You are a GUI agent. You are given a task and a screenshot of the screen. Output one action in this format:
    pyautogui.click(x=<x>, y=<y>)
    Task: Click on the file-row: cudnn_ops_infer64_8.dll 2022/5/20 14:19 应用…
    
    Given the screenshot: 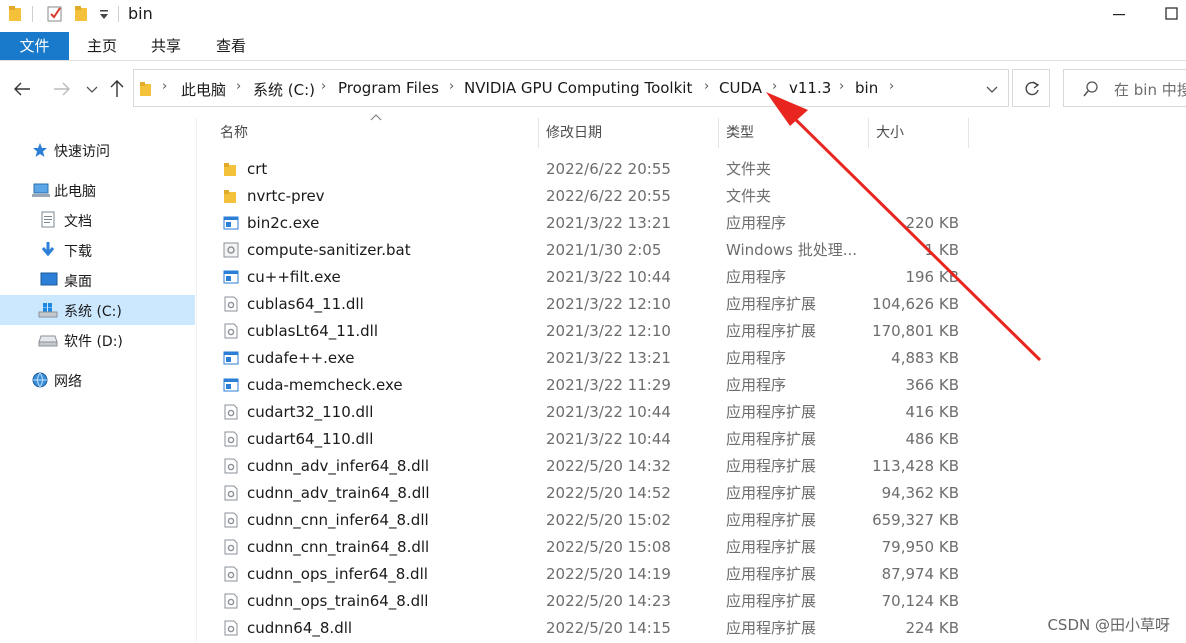 What is the action you would take?
    pyautogui.click(x=594, y=574)
    